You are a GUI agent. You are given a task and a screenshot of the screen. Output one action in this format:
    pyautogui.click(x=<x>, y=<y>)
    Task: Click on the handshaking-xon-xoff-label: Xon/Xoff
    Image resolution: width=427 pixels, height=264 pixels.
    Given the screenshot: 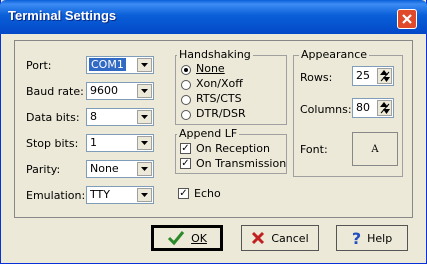 What is the action you would take?
    pyautogui.click(x=219, y=83)
    